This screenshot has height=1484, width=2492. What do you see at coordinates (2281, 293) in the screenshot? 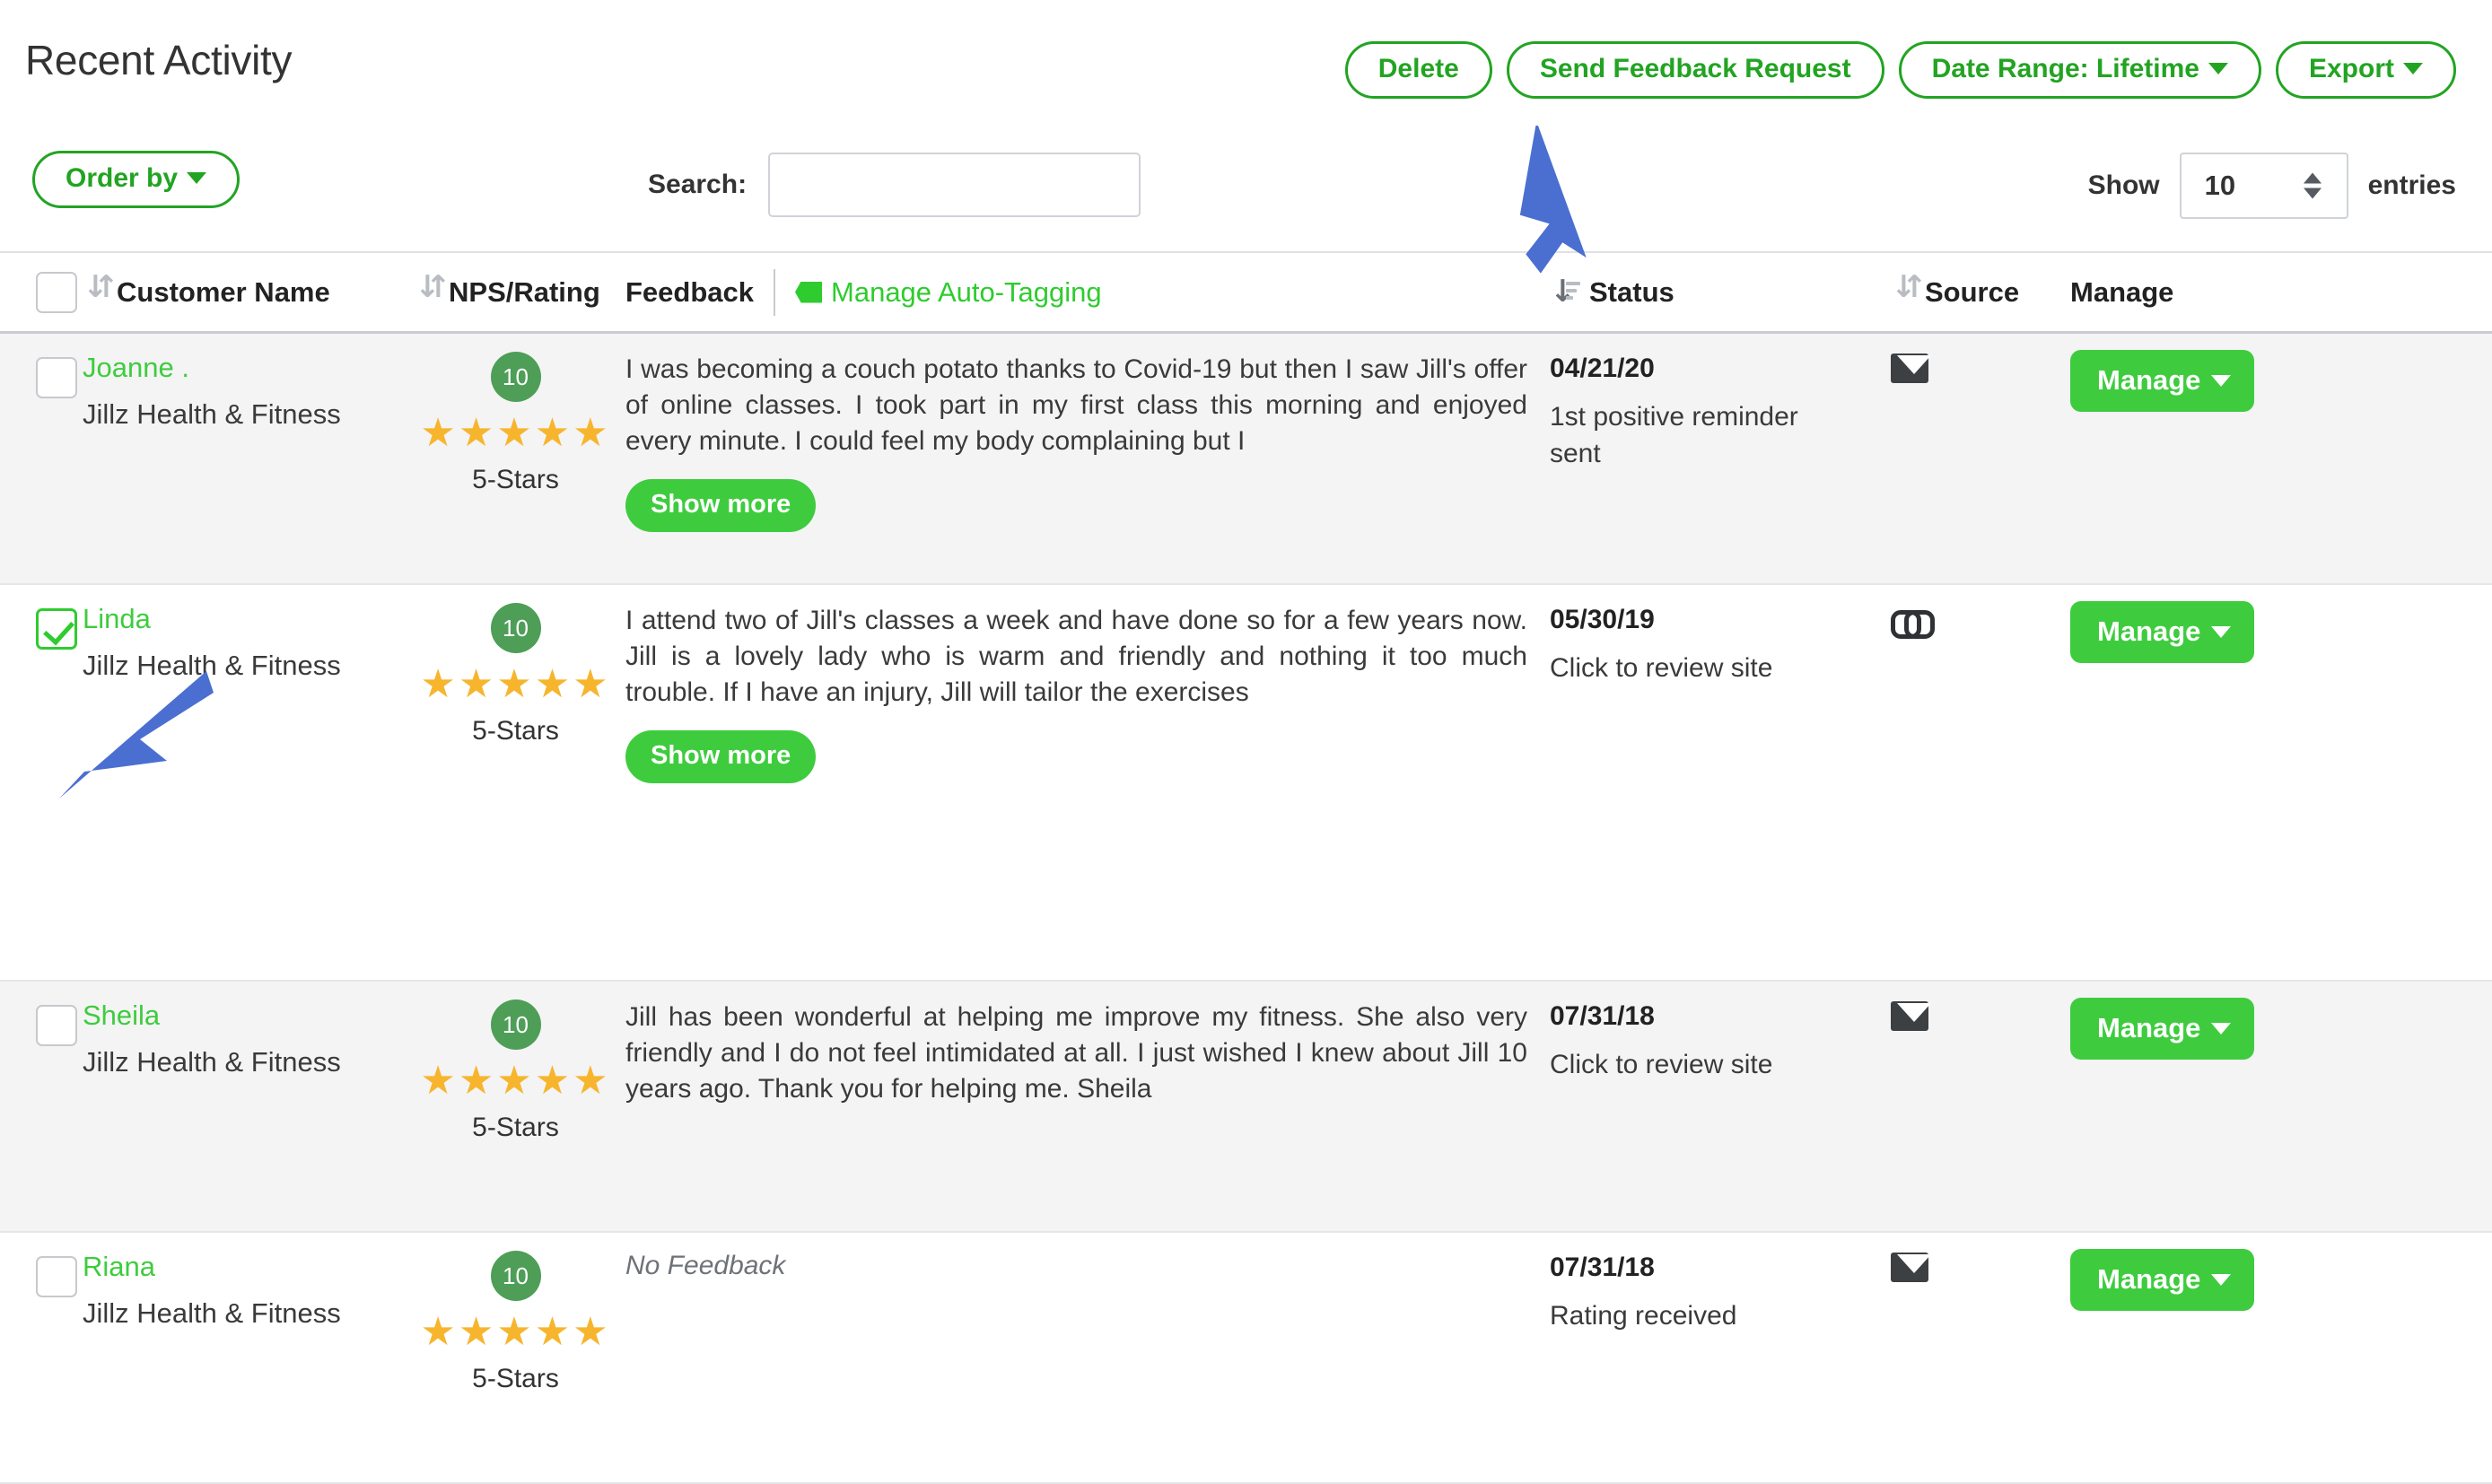
I see `header-label-manage-wrap: Manage` at bounding box center [2281, 293].